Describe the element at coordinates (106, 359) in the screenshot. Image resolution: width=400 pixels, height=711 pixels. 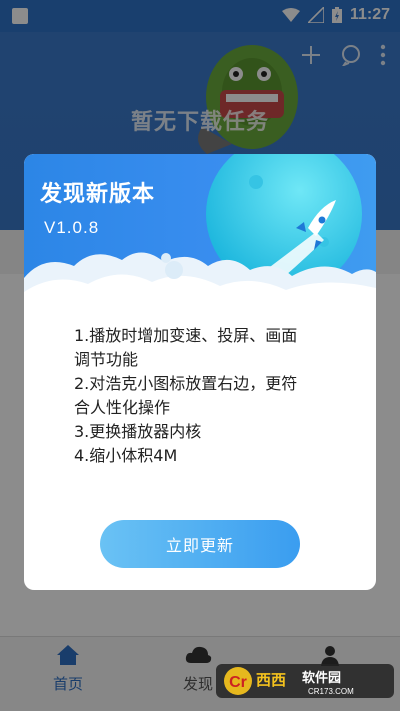
I see `release-note-line: 调节功能` at that location.